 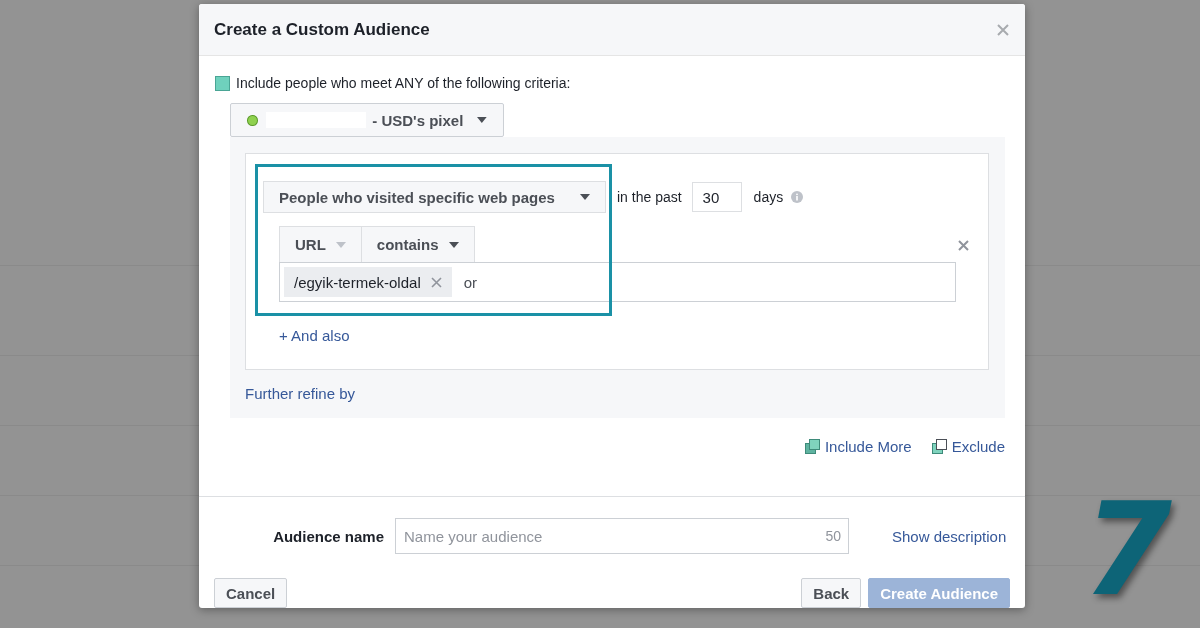 I want to click on step-number: 7, so click(x=1127, y=549).